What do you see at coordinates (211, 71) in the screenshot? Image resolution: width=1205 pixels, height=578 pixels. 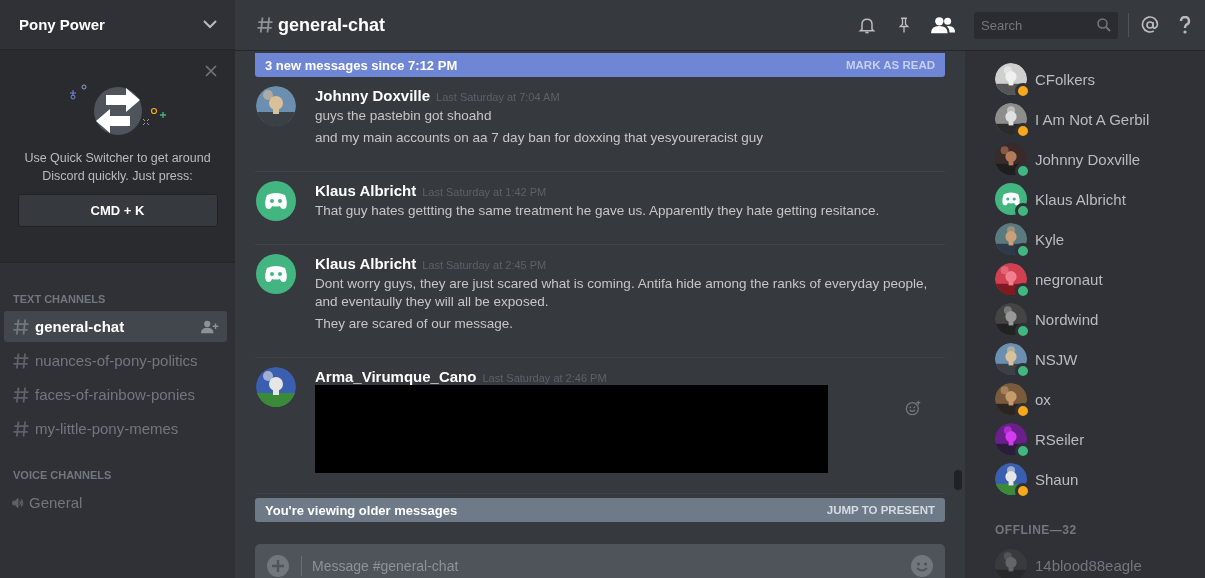 I see `close-icon` at bounding box center [211, 71].